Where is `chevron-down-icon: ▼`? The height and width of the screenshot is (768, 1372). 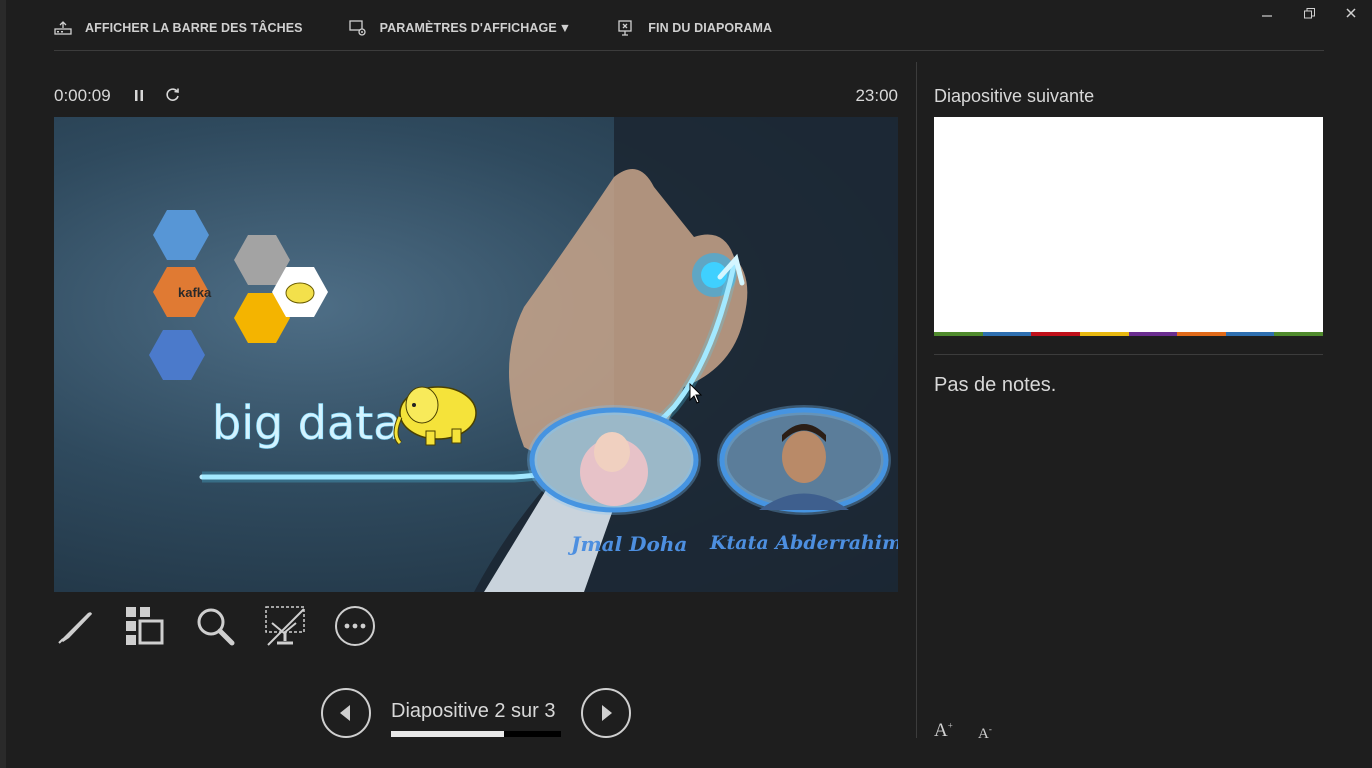
chevron-down-icon: ▼ is located at coordinates (565, 28).